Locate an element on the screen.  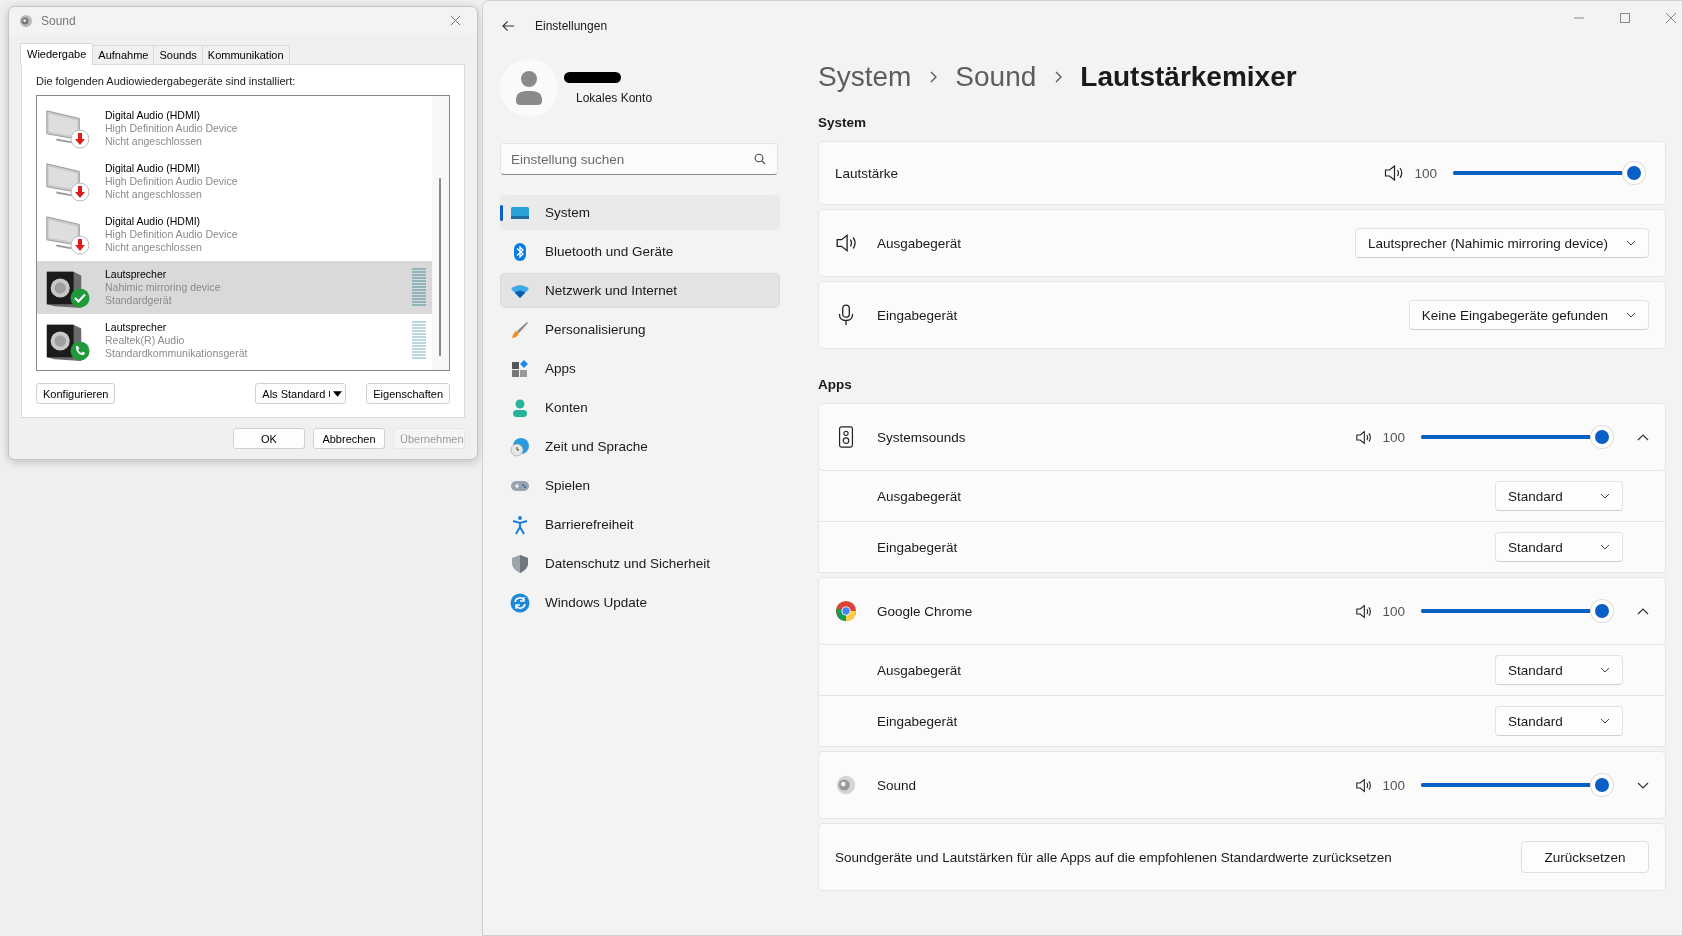
globe-clock-icon is located at coordinates (520, 446).